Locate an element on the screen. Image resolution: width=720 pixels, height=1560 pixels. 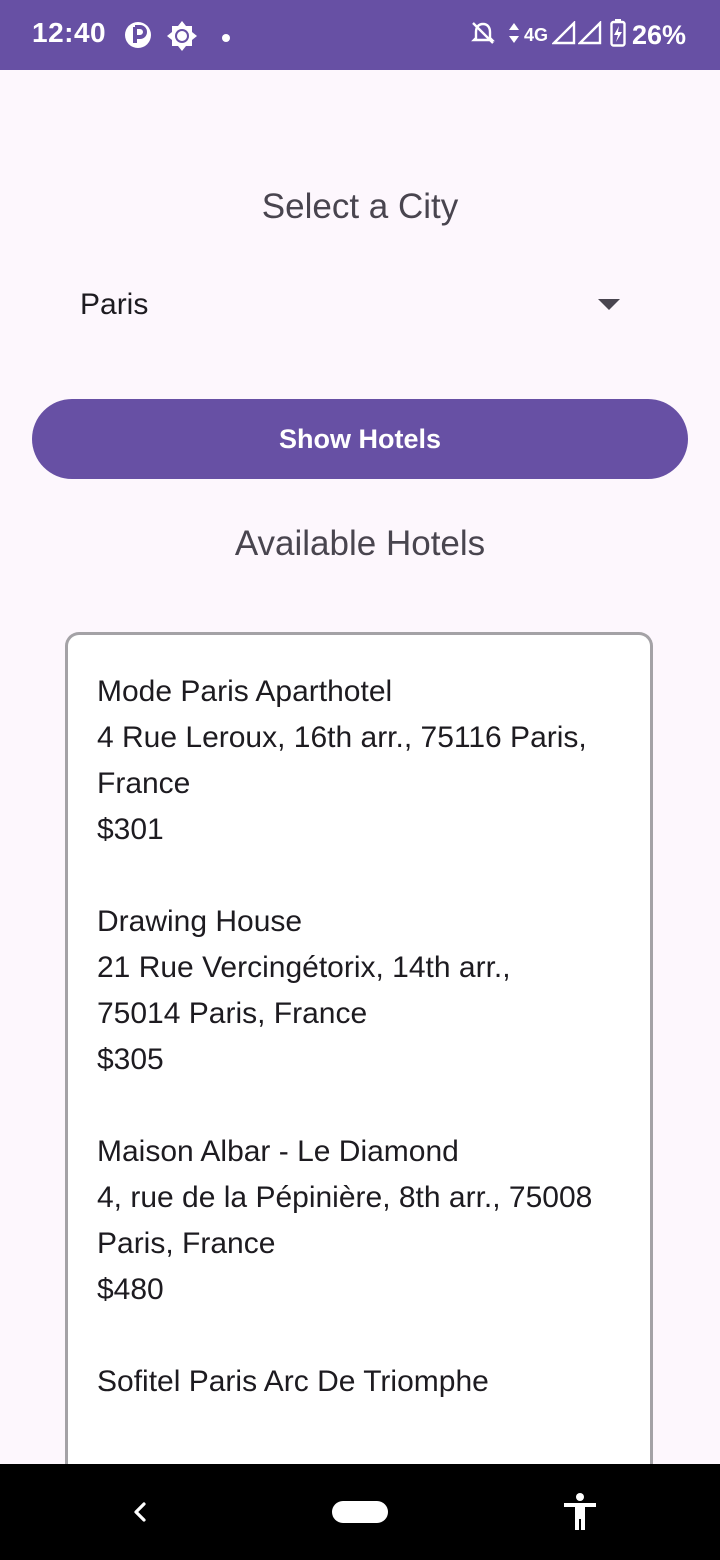
network-type: 4G is located at coordinates (535, 34).